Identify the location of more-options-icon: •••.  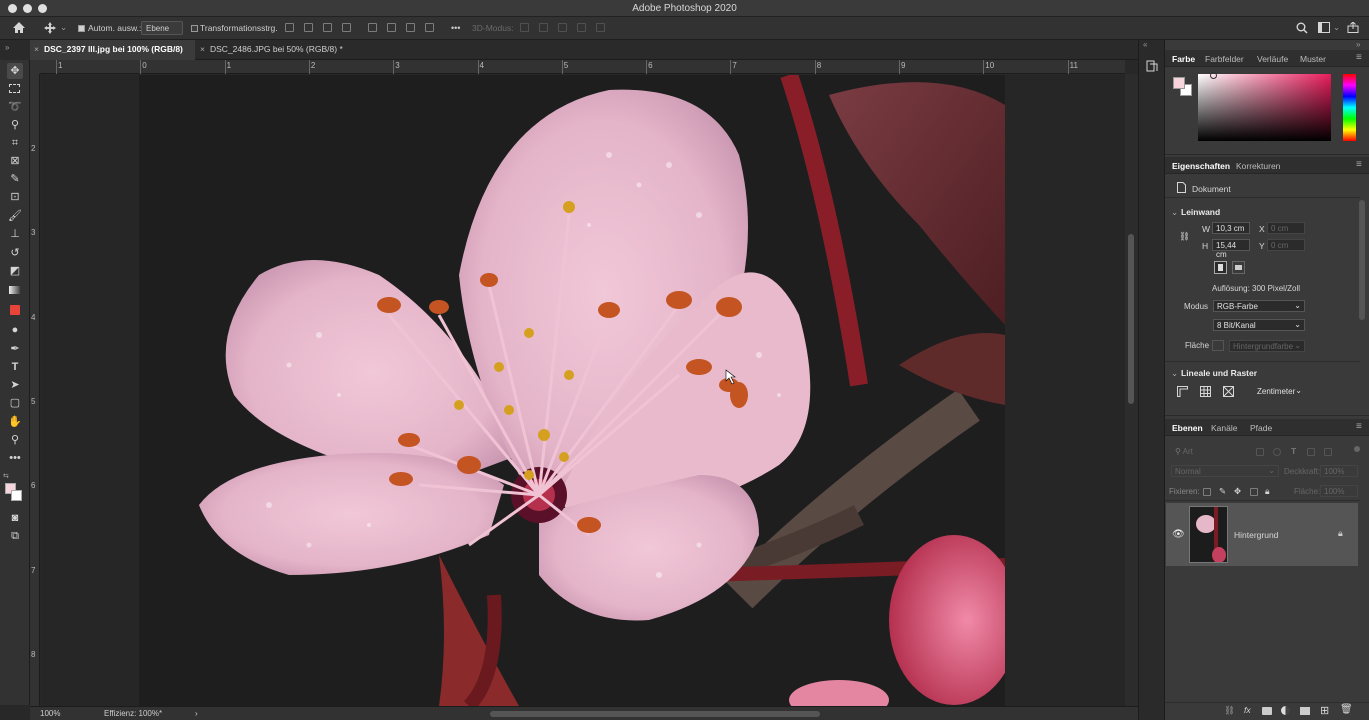
(455, 28).